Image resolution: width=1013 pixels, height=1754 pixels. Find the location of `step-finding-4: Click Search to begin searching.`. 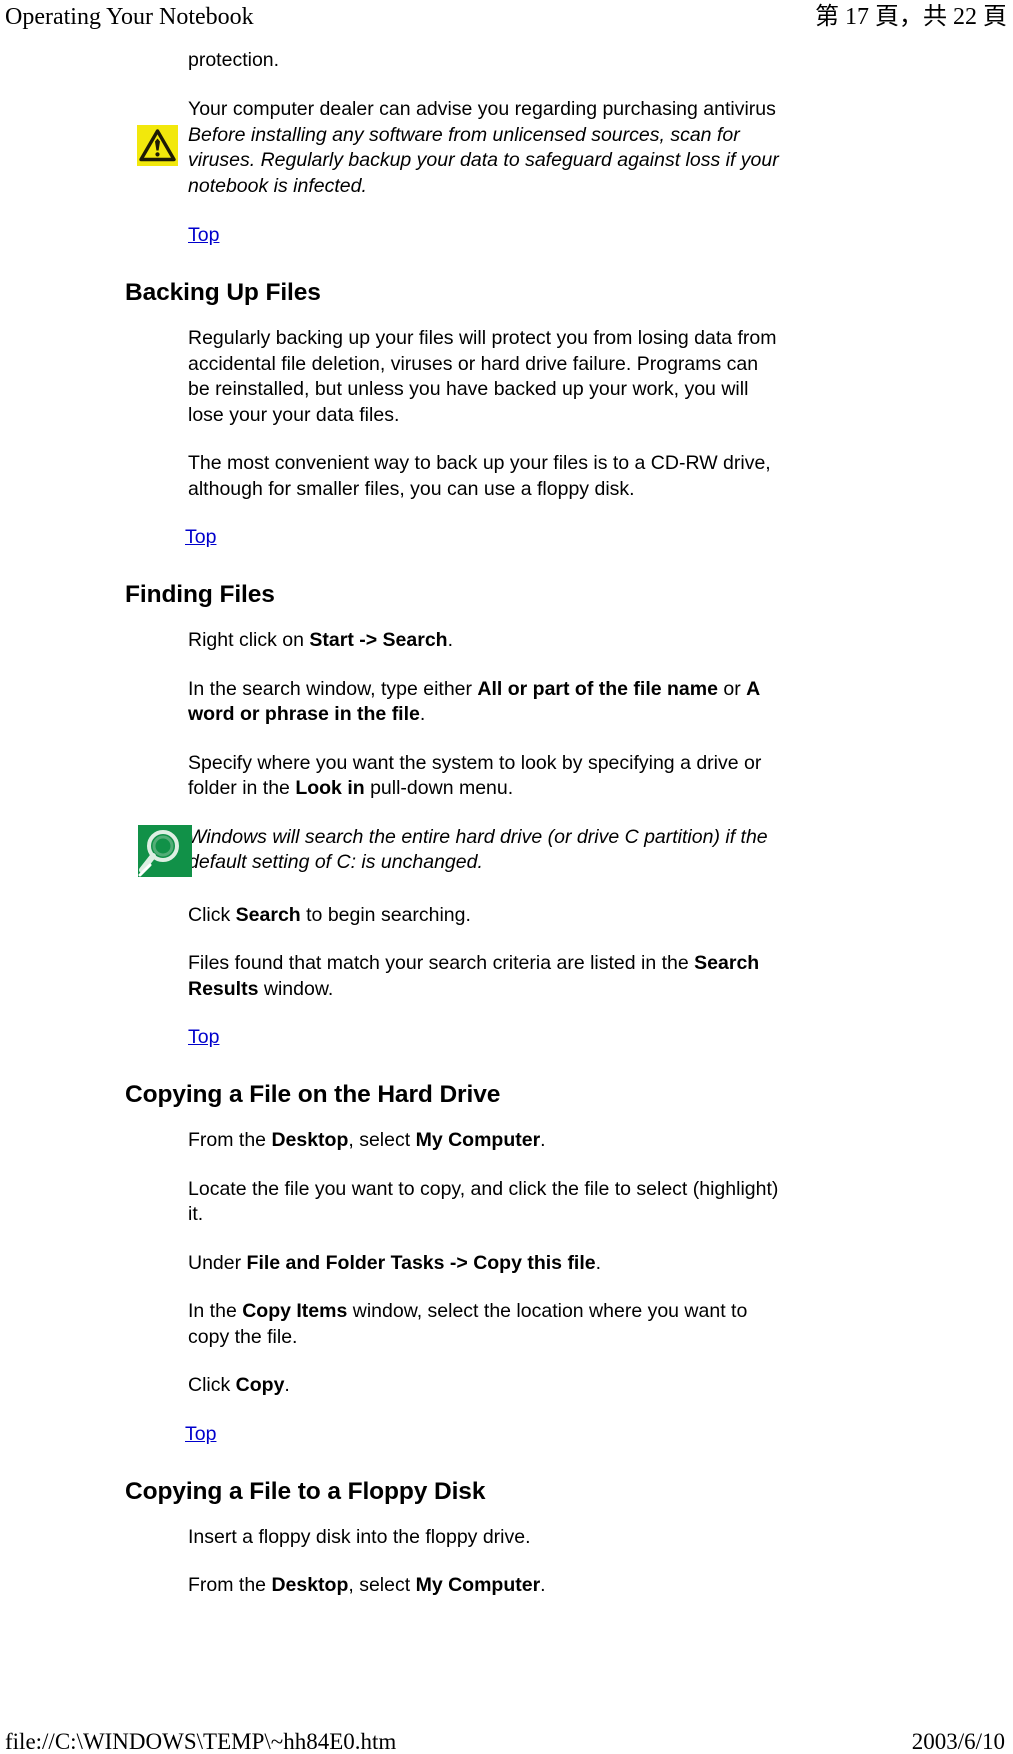

step-finding-4: Click Search to begin searching. is located at coordinates (481, 916).